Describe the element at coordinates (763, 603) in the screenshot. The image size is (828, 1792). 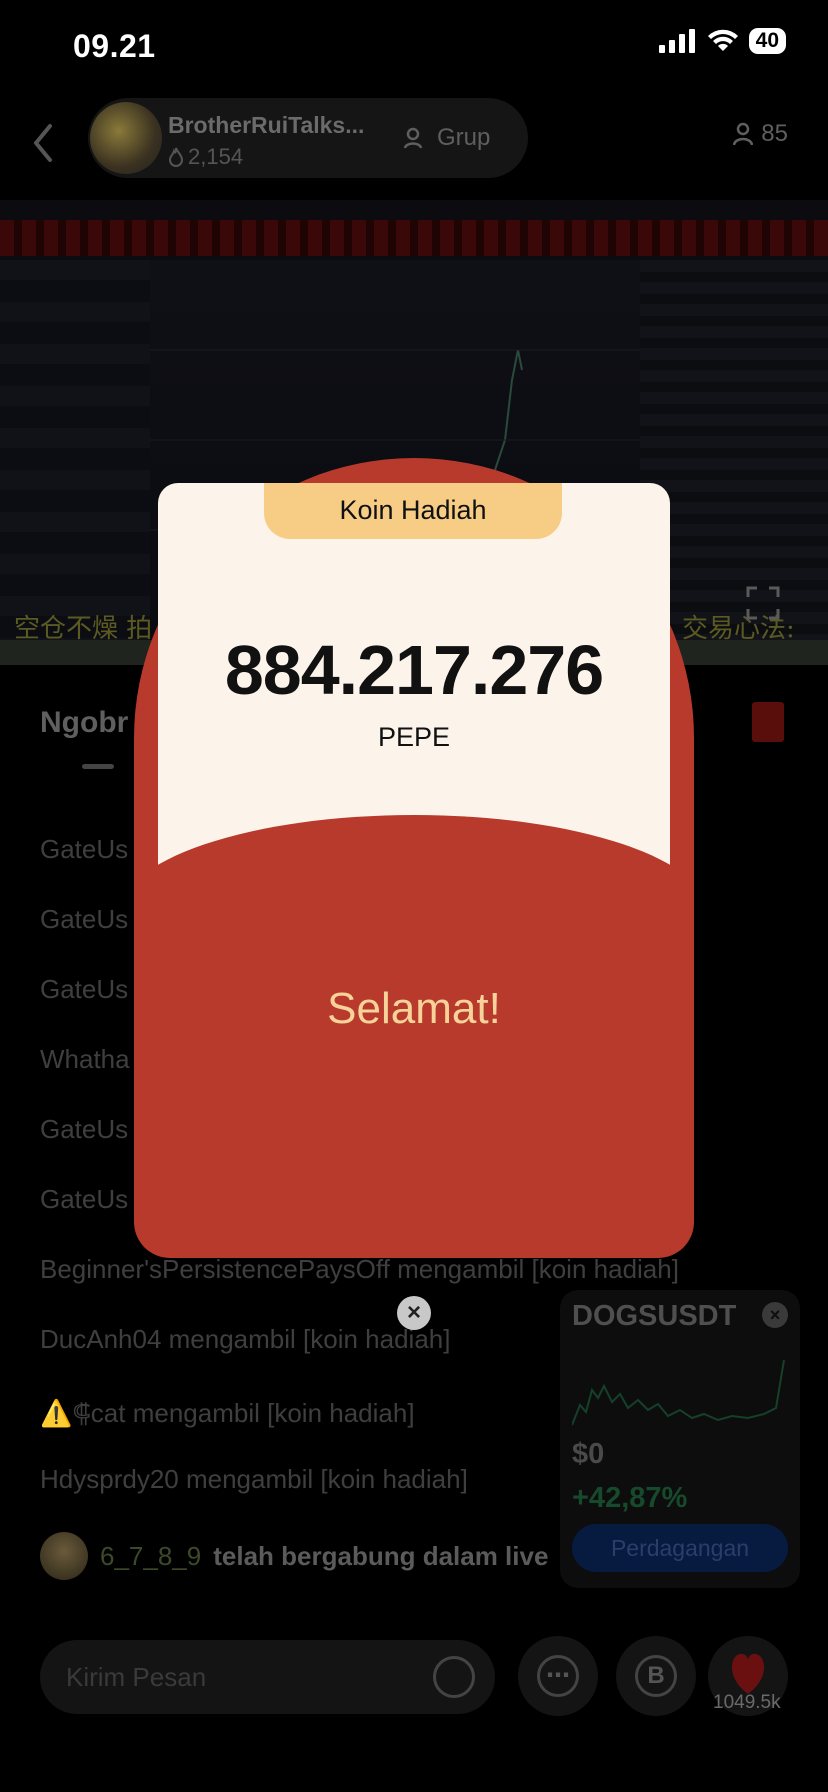
I see `fullscreen-icon` at that location.